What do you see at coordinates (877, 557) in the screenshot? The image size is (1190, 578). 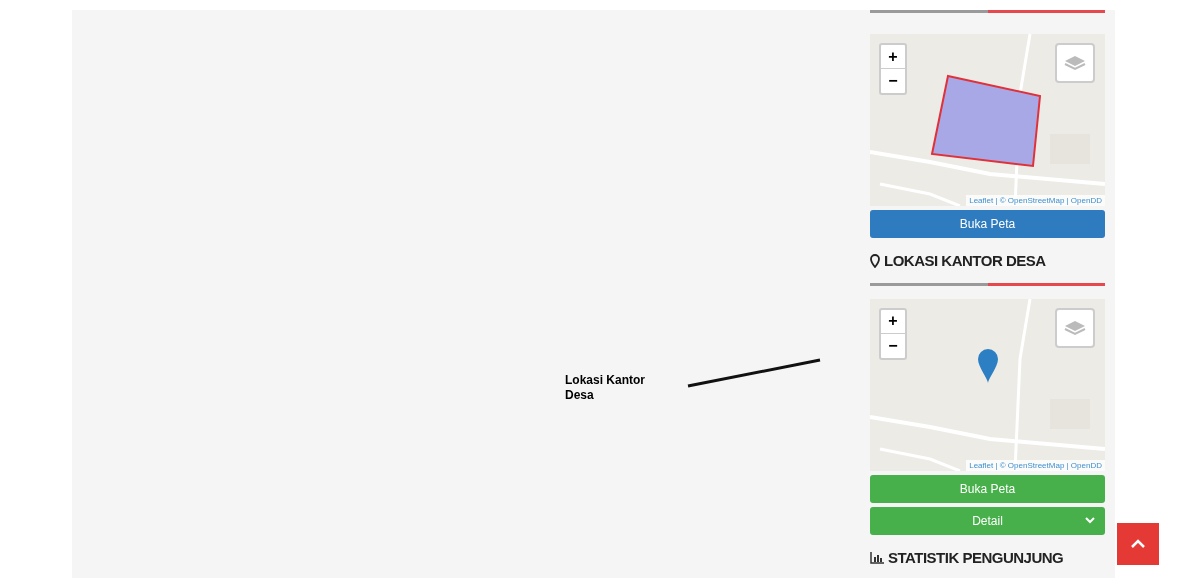 I see `bar-chart-icon` at bounding box center [877, 557].